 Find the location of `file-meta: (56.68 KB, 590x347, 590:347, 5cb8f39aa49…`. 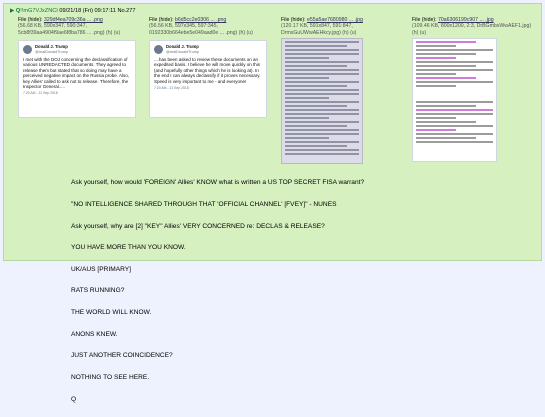

file-meta: (56.68 KB, 590x347, 590:347, 5cb8f39aa49… is located at coordinates (69, 29).